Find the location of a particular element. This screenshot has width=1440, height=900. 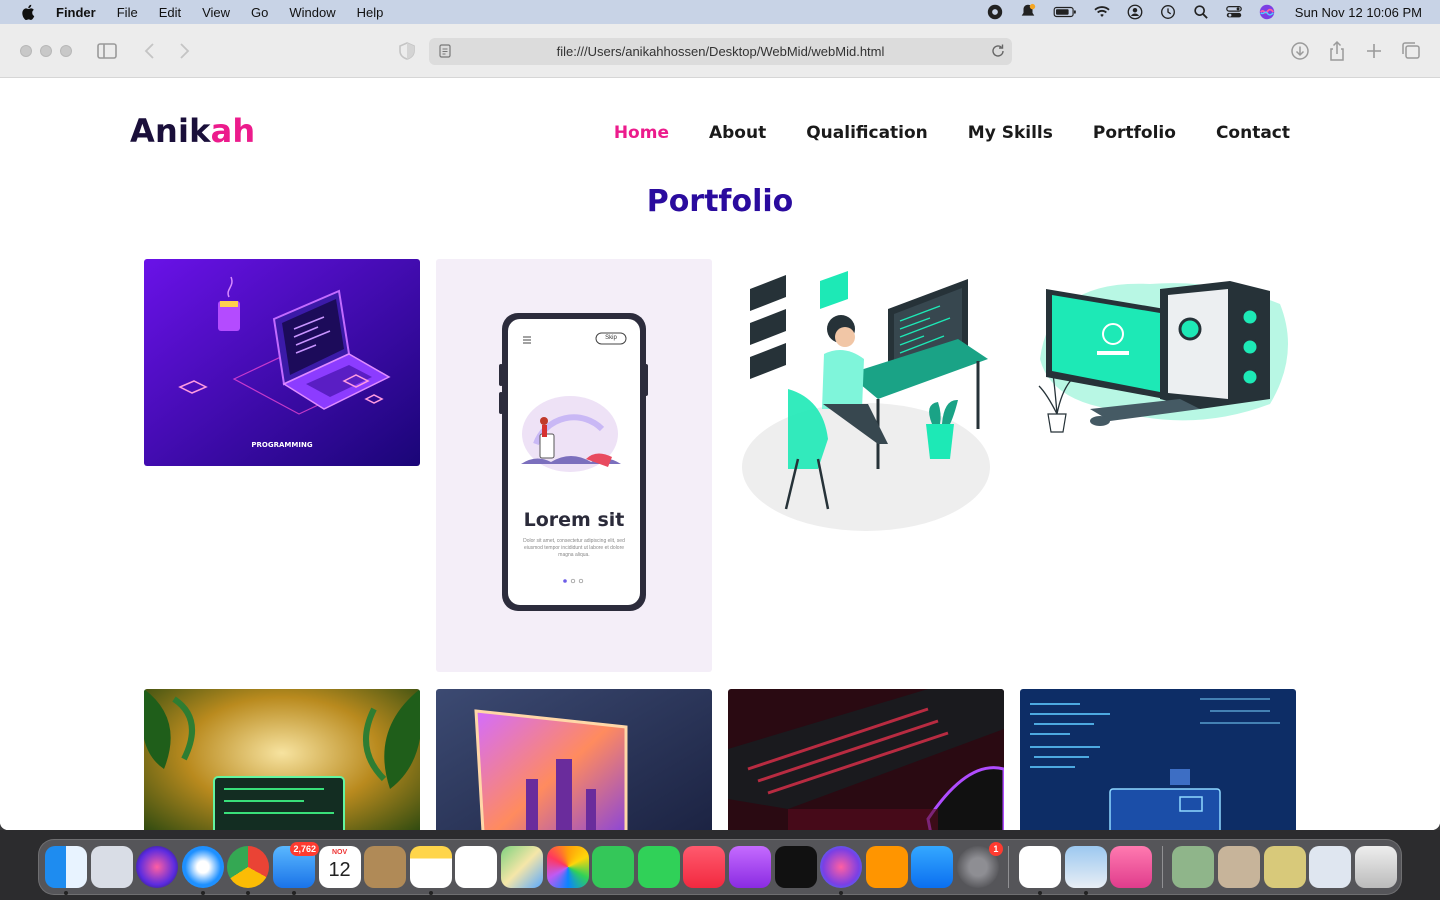

trash-icon is located at coordinates (1375, 867).